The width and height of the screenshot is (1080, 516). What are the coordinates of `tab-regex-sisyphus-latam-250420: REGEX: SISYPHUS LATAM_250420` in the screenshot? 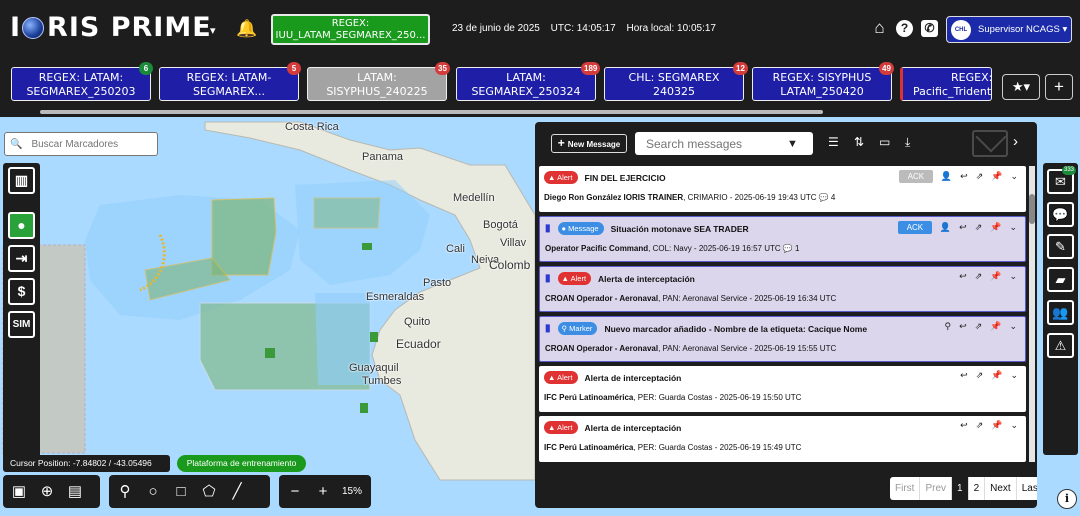 It's located at (822, 84).